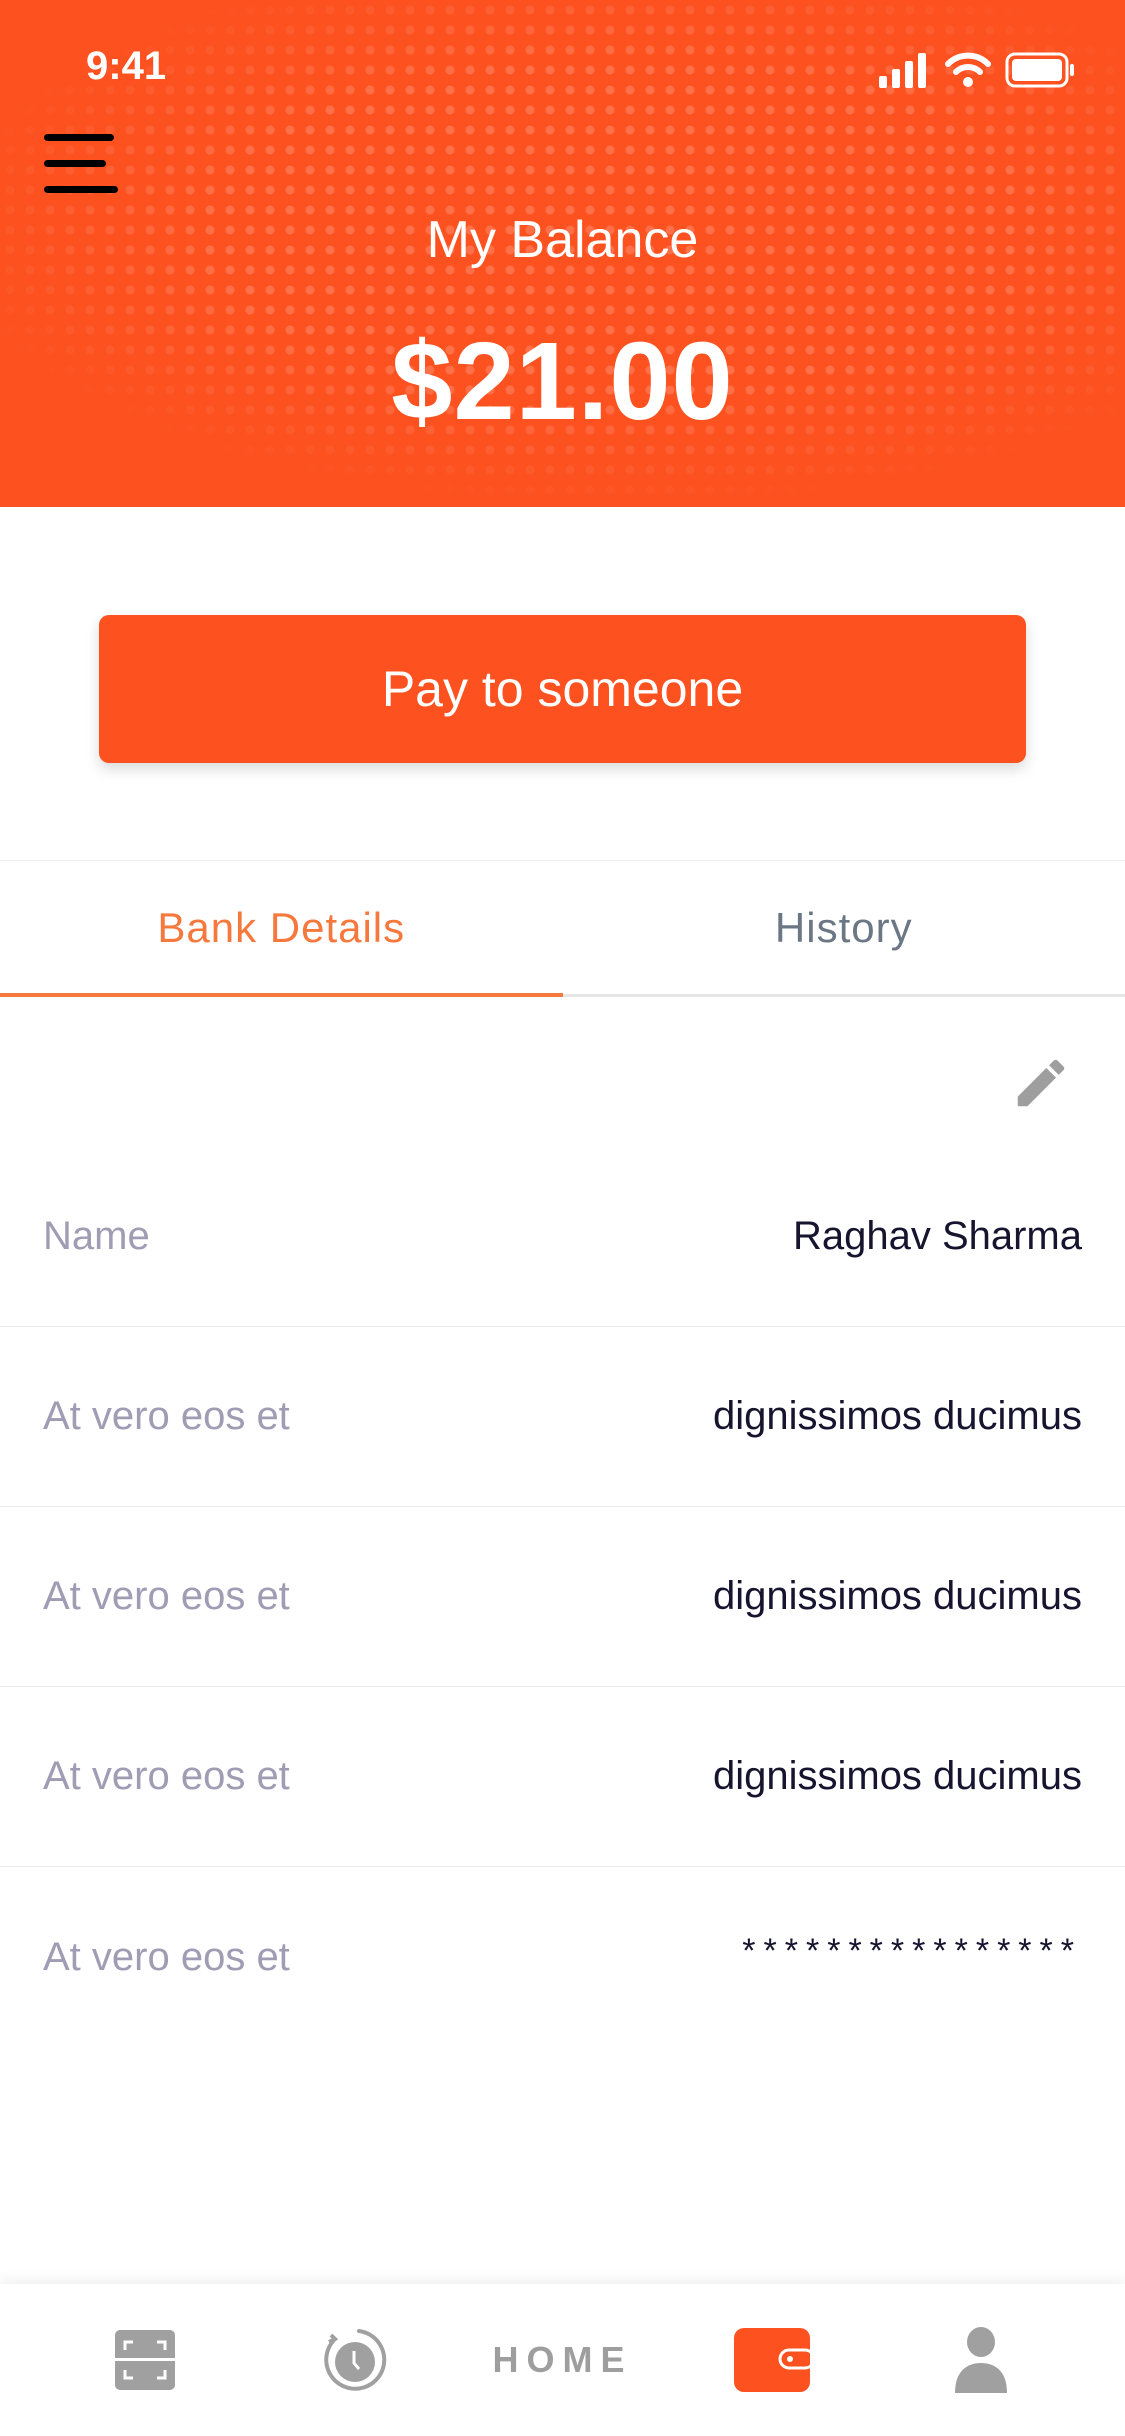  I want to click on tab-history: History, so click(844, 927).